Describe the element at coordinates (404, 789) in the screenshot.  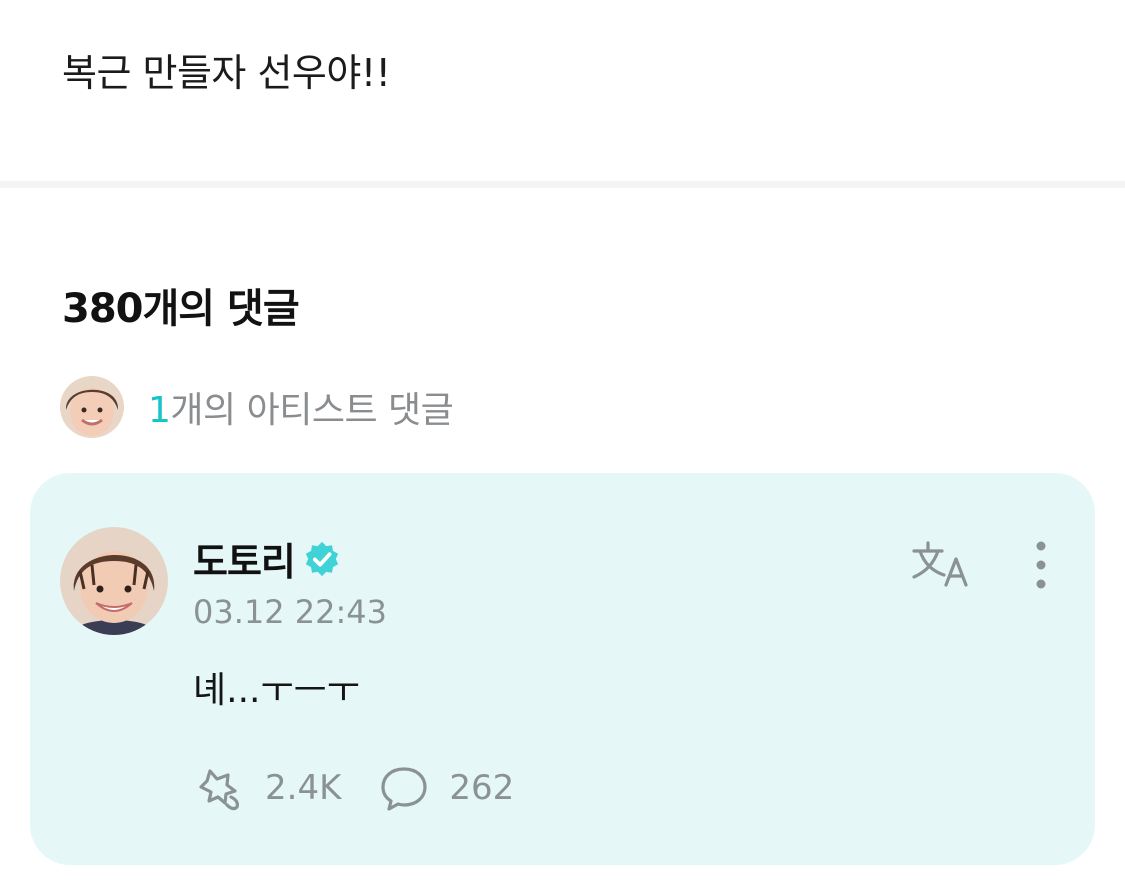
I see `reply-bubble-icon` at that location.